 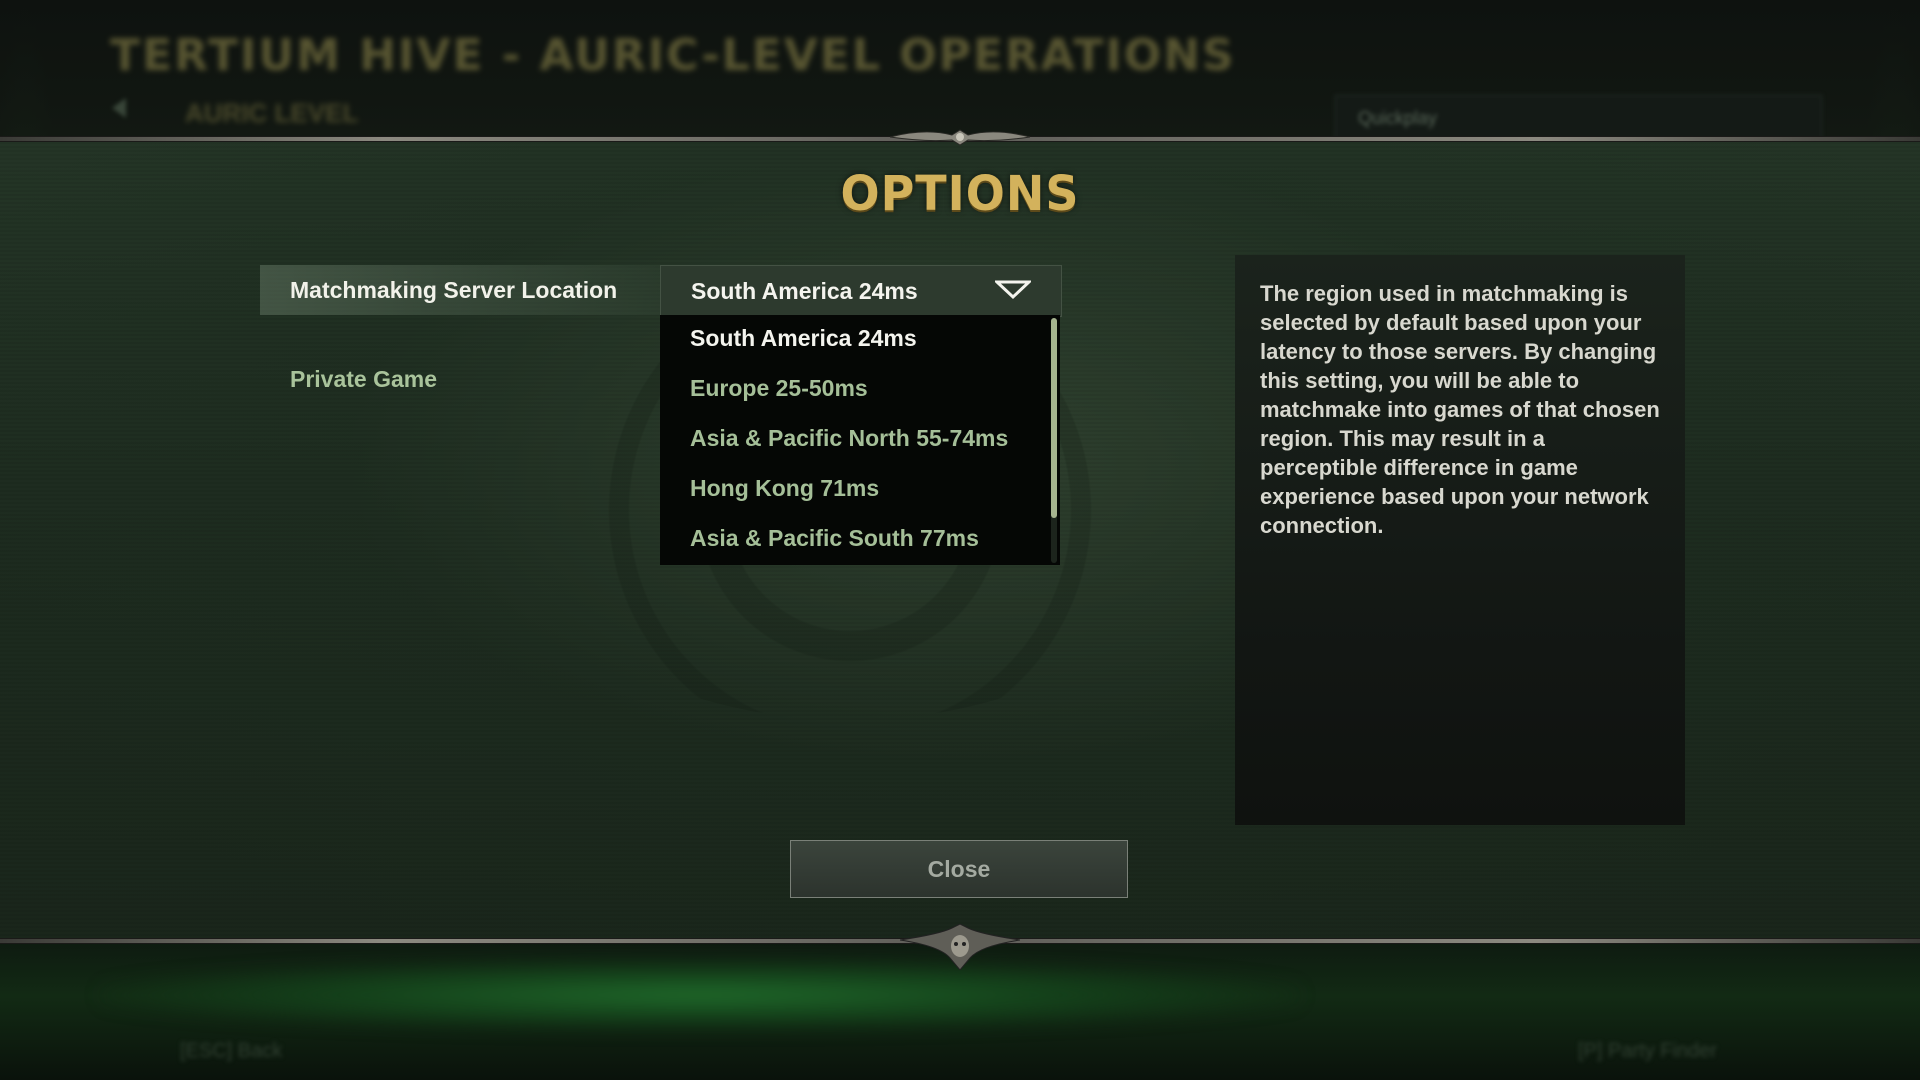 What do you see at coordinates (779, 388) in the screenshot?
I see `dropdown-option-europe: Europe 25-50ms` at bounding box center [779, 388].